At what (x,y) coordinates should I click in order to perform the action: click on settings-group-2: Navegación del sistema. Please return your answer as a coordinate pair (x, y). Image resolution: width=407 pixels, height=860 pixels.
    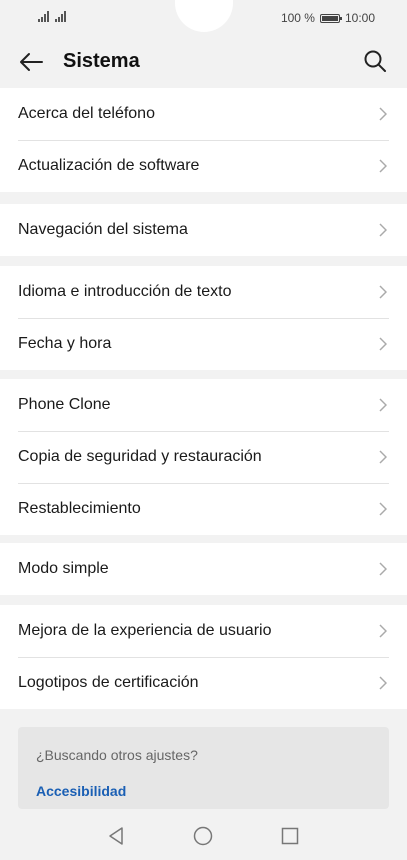
    Looking at the image, I should click on (203, 230).